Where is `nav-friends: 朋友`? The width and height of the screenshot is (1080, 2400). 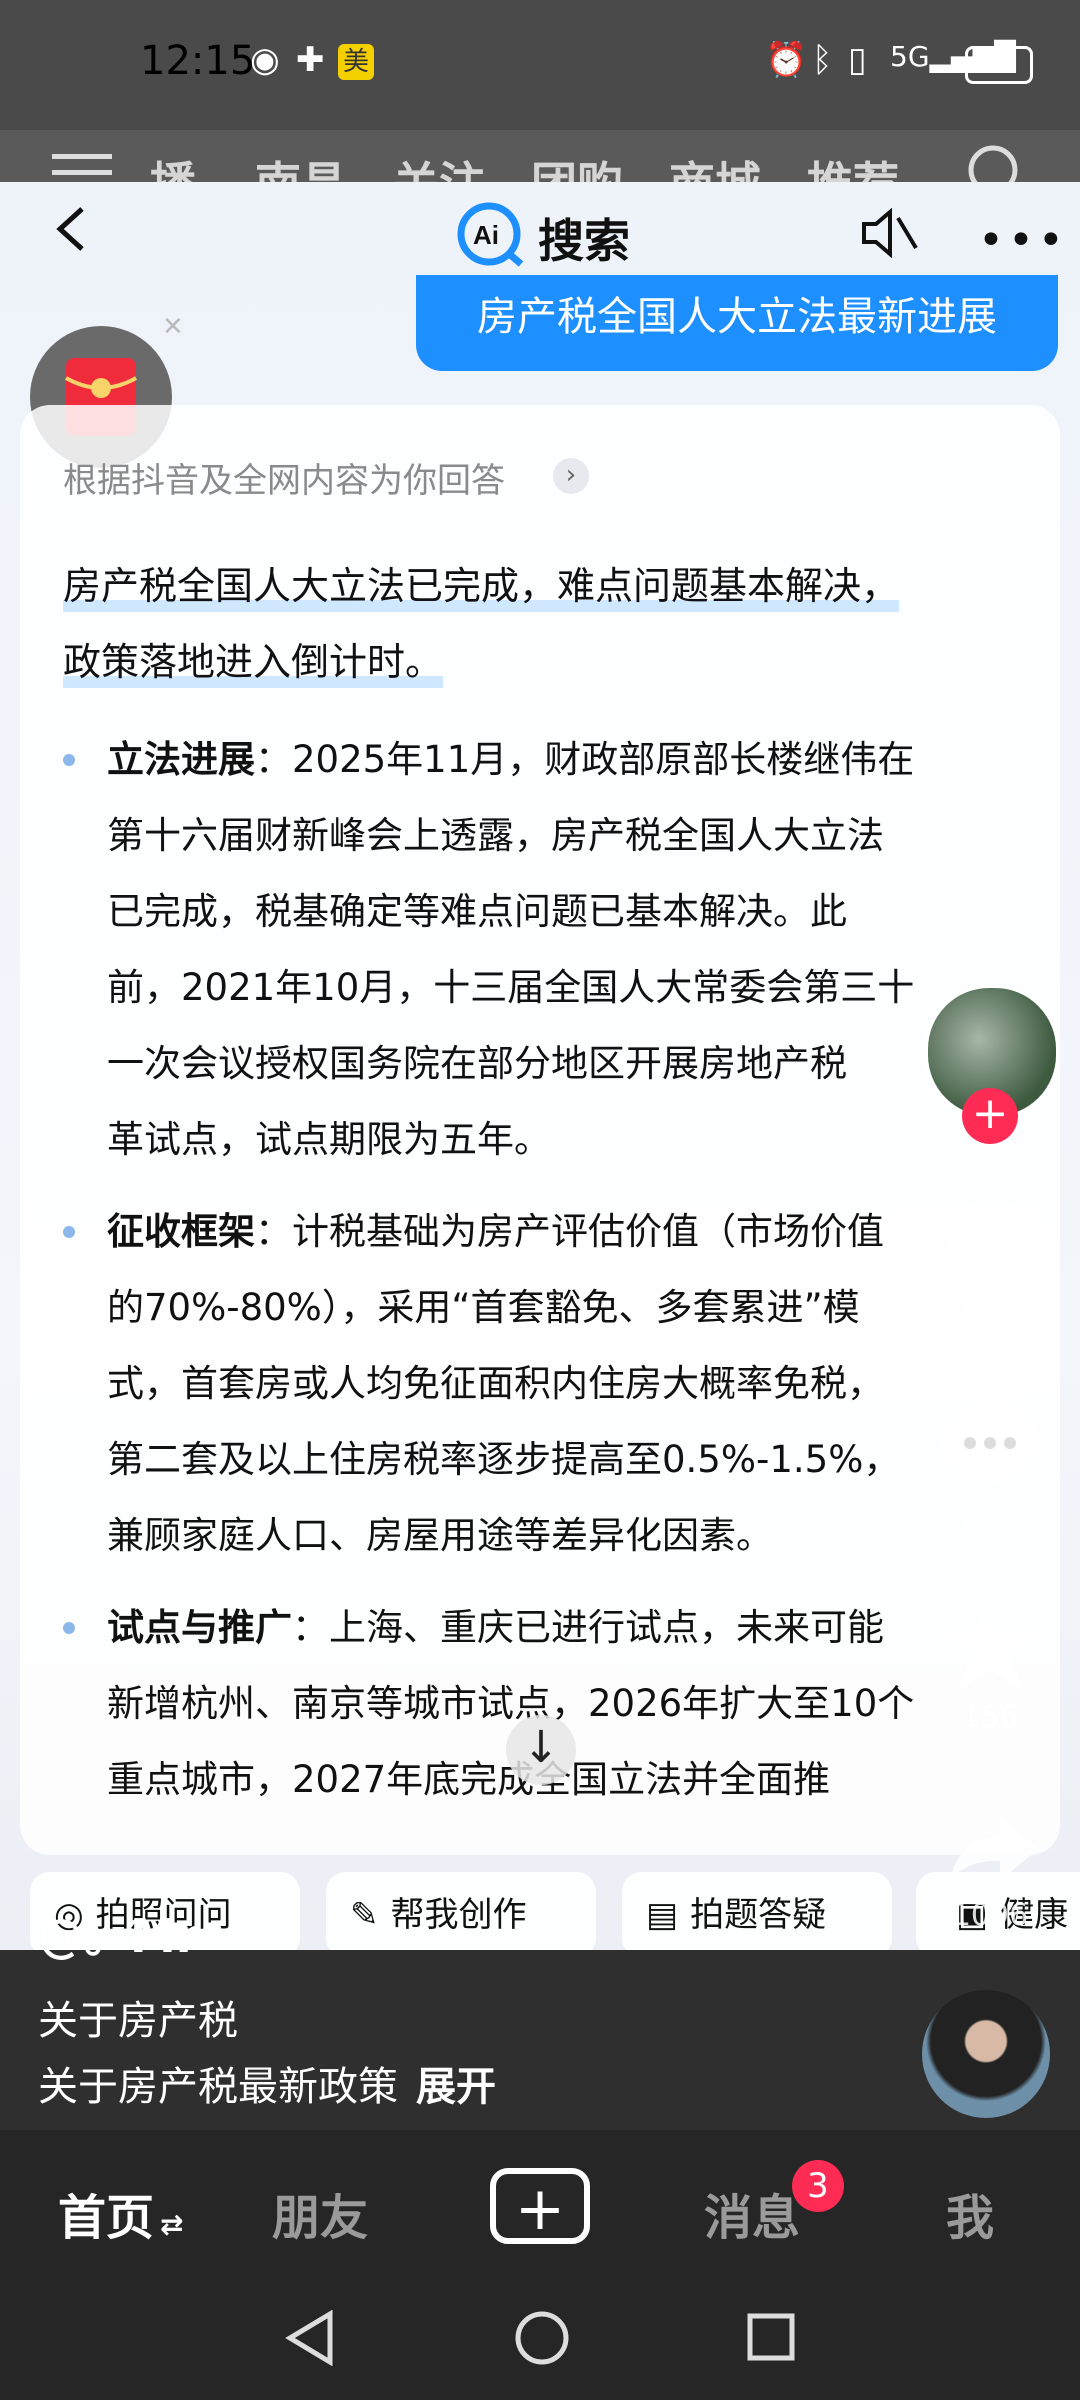 nav-friends: 朋友 is located at coordinates (320, 2213).